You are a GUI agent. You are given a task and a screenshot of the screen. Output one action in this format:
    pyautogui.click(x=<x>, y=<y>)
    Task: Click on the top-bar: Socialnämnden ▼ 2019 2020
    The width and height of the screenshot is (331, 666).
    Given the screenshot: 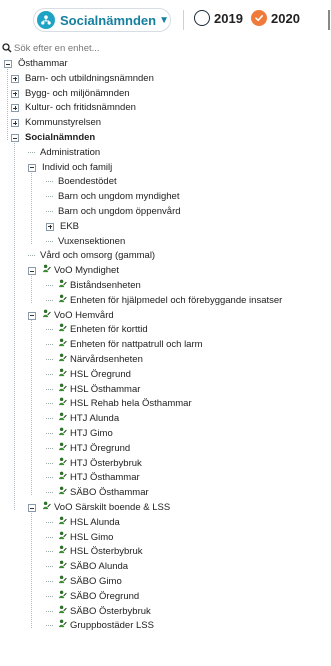 What is the action you would take?
    pyautogui.click(x=165, y=20)
    